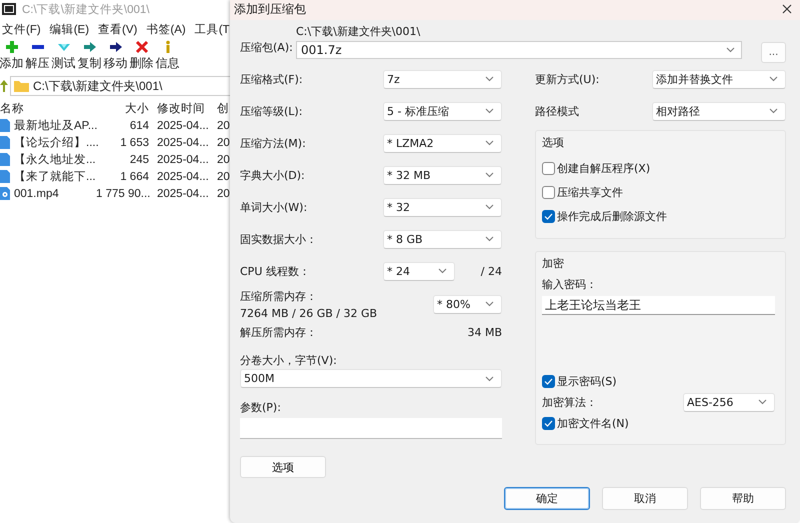 The width and height of the screenshot is (800, 523). Describe the element at coordinates (272, 111) in the screenshot. I see `field-label: 压缩等级(L):` at that location.